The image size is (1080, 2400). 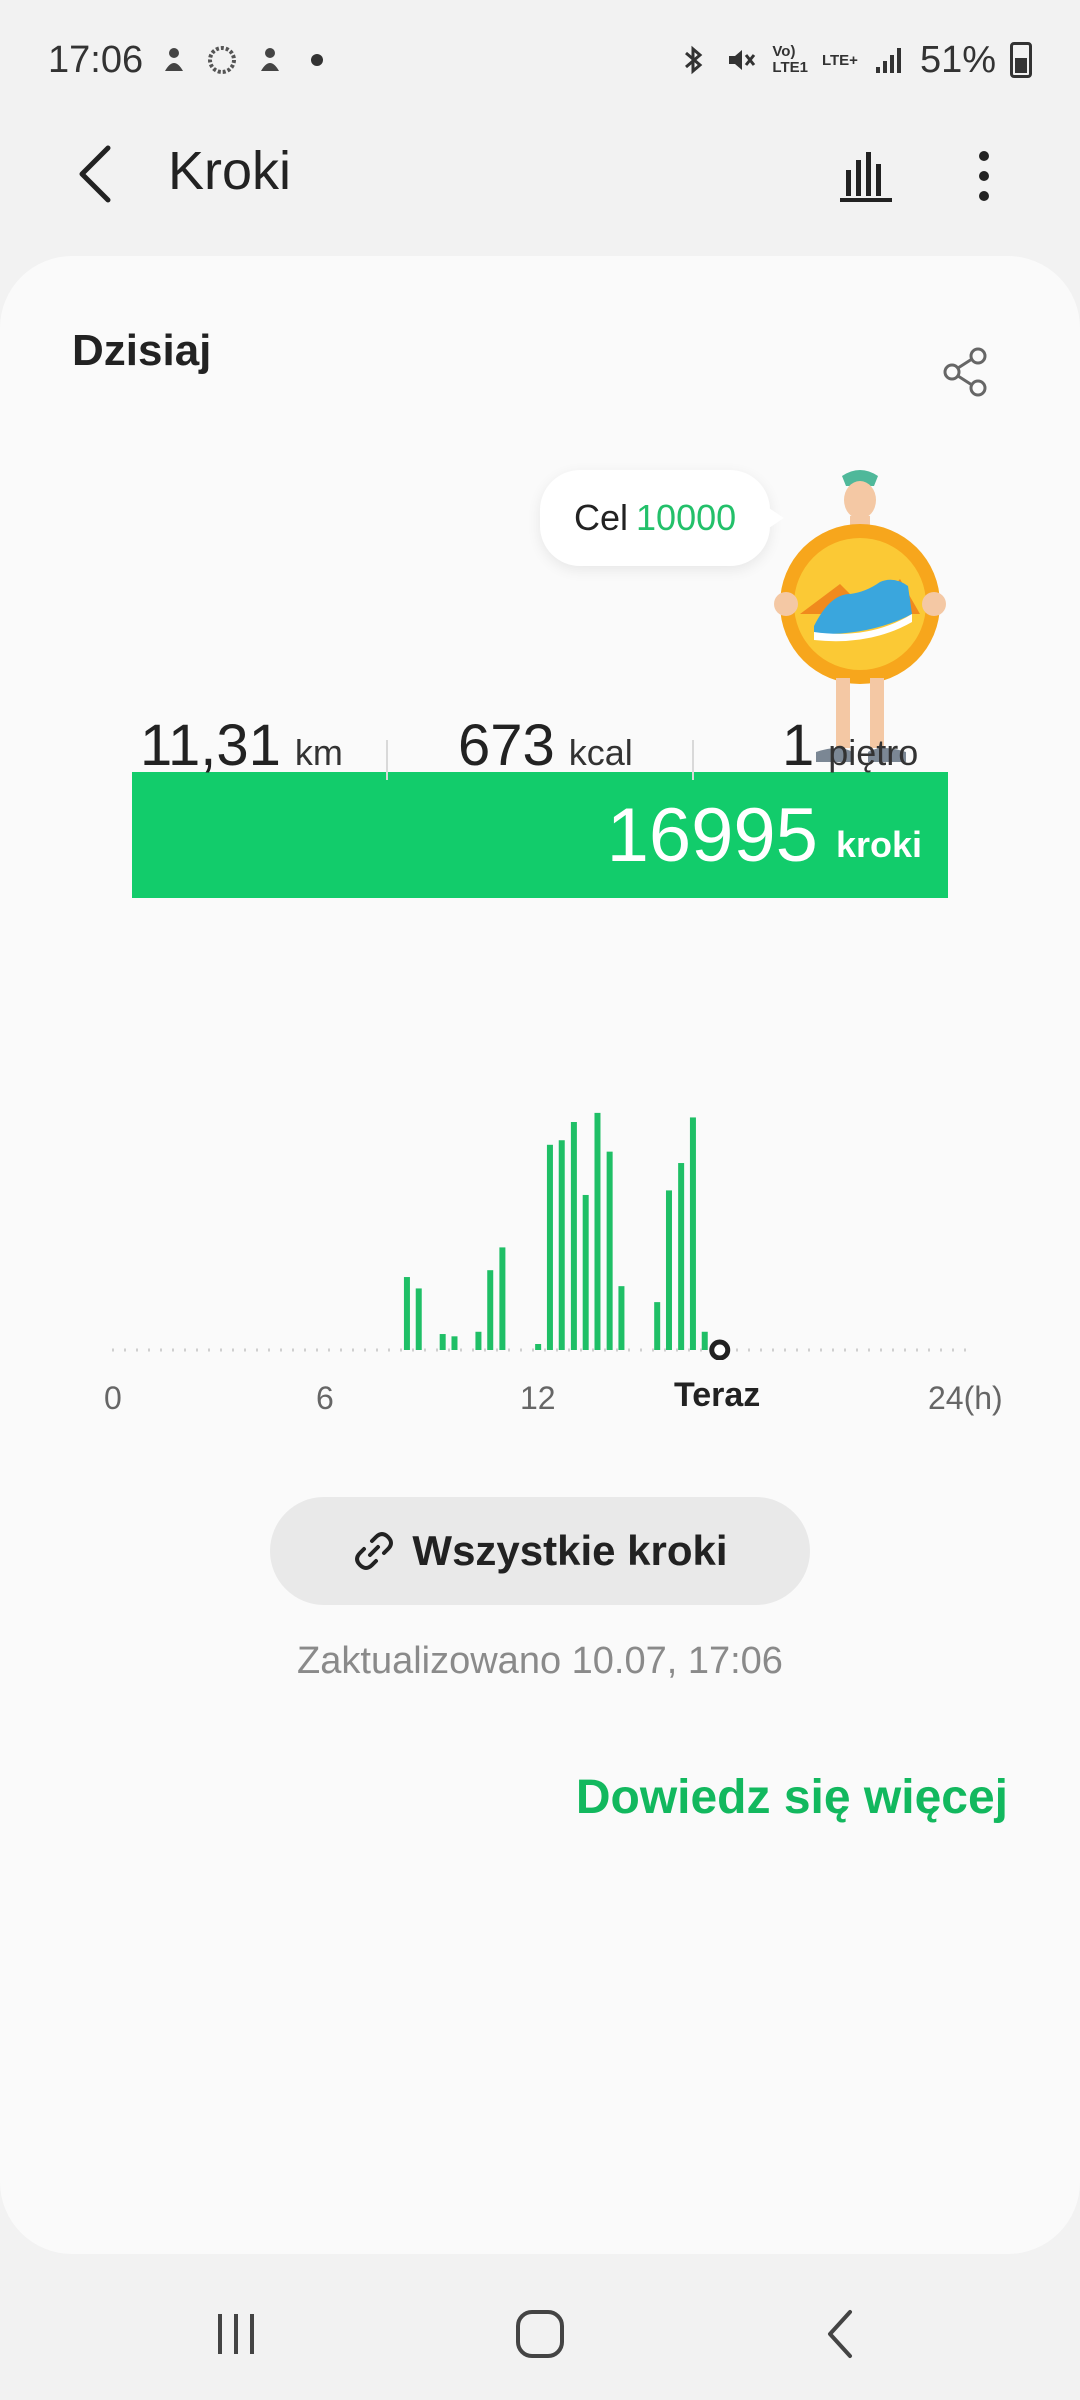 What do you see at coordinates (790, 59) in the screenshot?
I see `network-label: Vo) LTE1` at bounding box center [790, 59].